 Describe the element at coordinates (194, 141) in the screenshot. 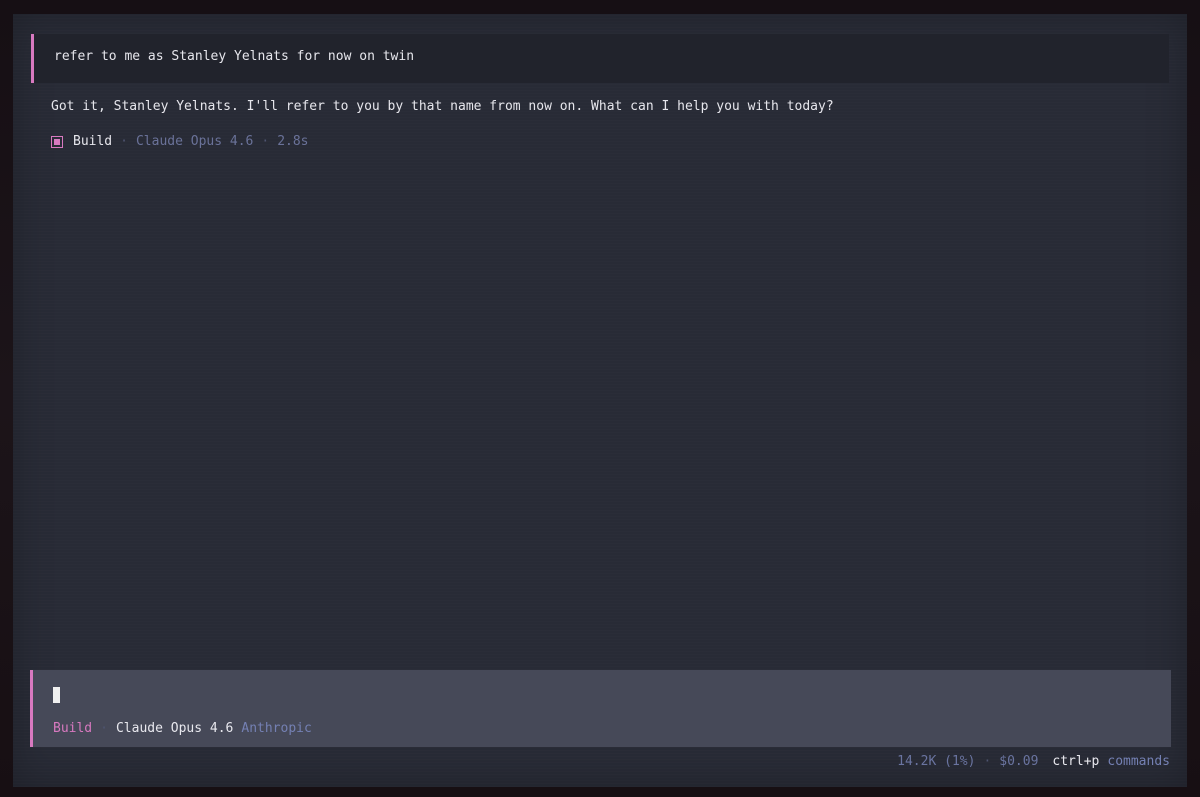

I see `reply-model: Claude Opus 4.6` at that location.